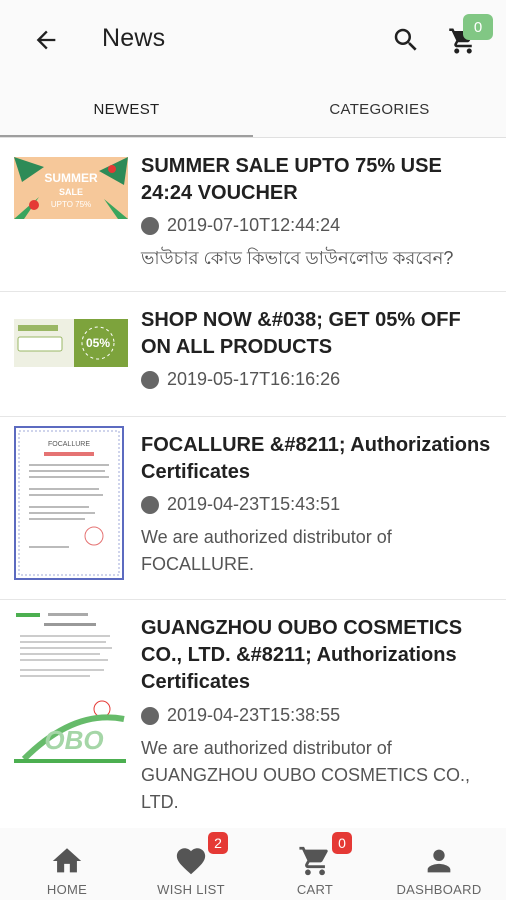 The height and width of the screenshot is (900, 506). I want to click on svg-text: OBO, so click(73, 740).